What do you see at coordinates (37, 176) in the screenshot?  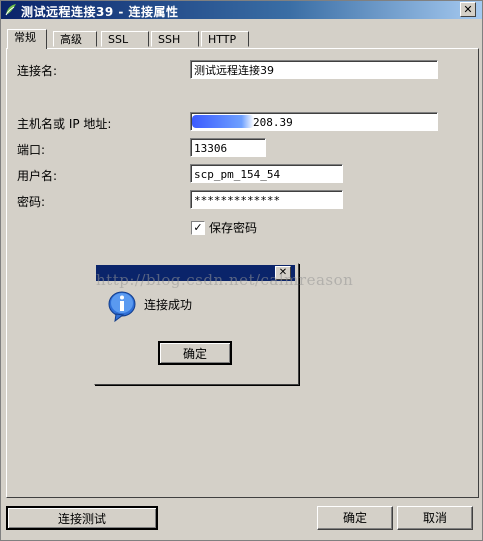 I see `username-label: 用户名:` at bounding box center [37, 176].